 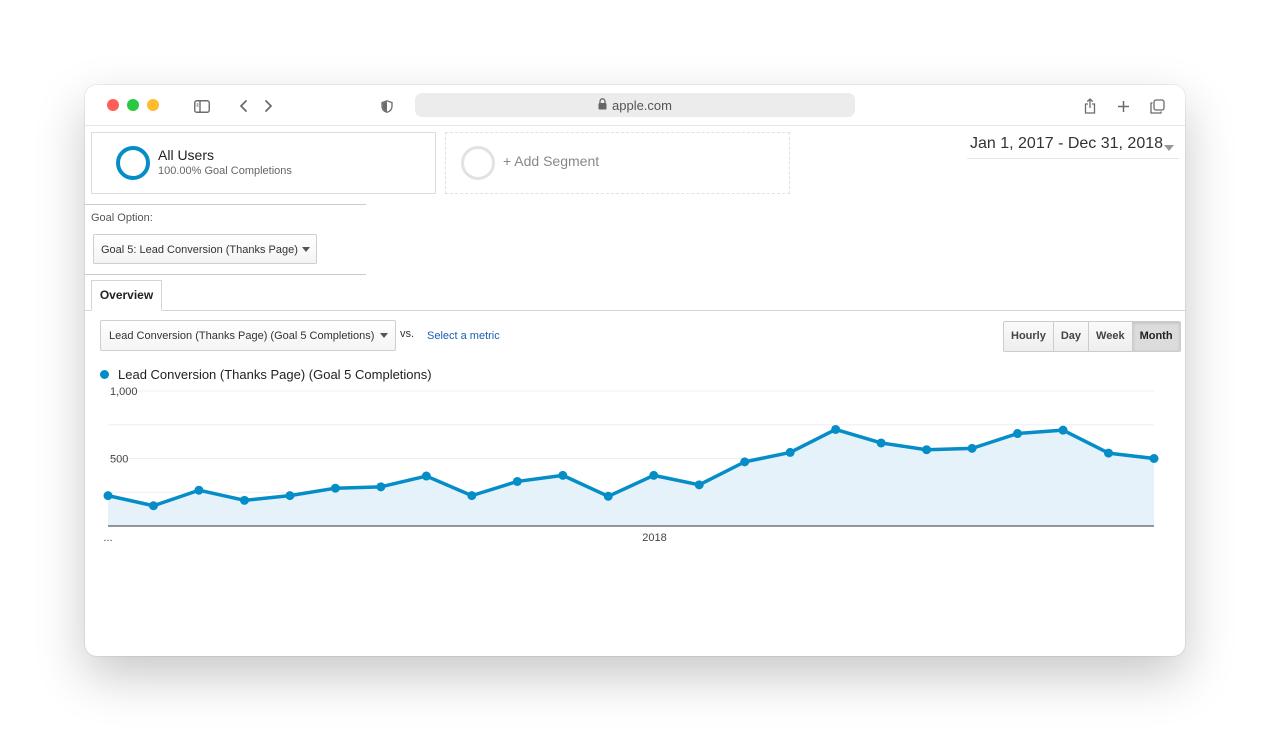 I want to click on goal-option-select: Goal 5: Lead Conversion (Thanks Page), so click(x=205, y=249).